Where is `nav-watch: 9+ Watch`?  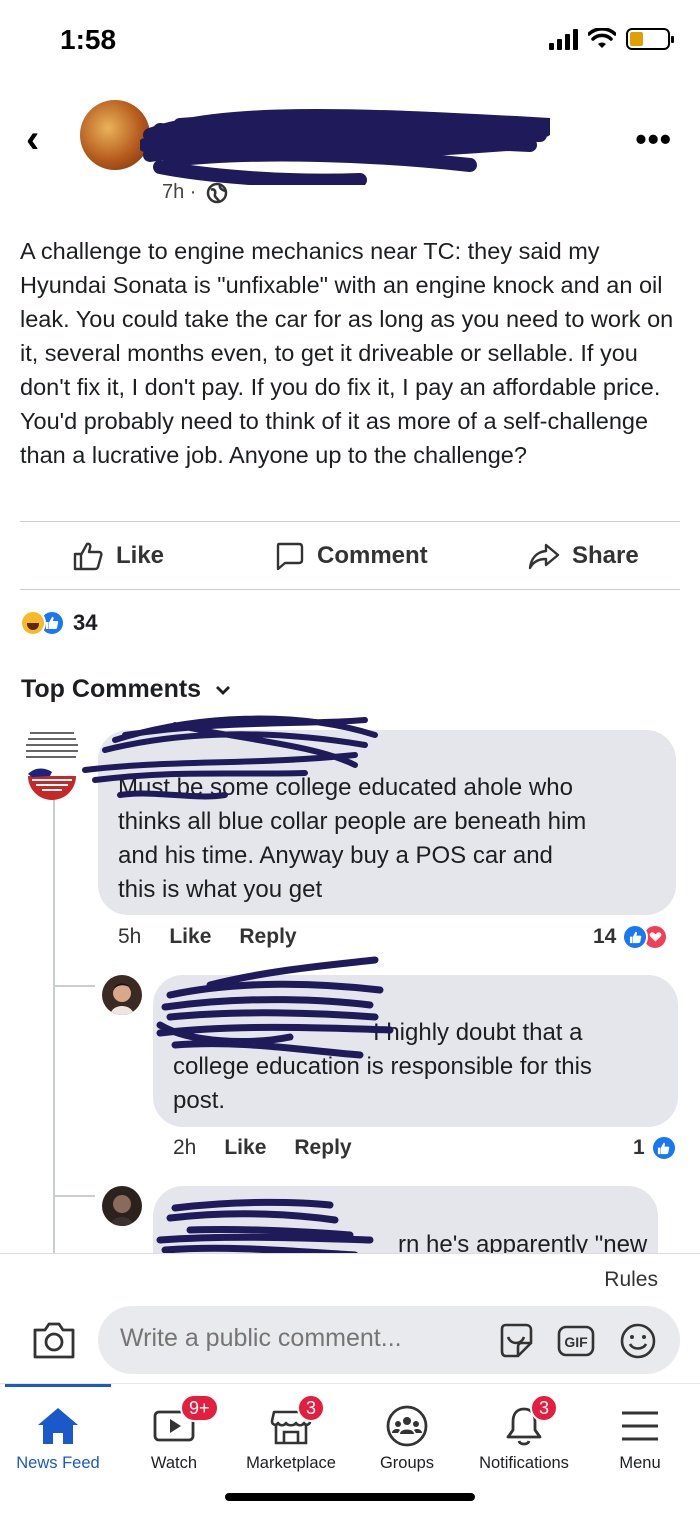
nav-watch: 9+ Watch is located at coordinates (174, 1434).